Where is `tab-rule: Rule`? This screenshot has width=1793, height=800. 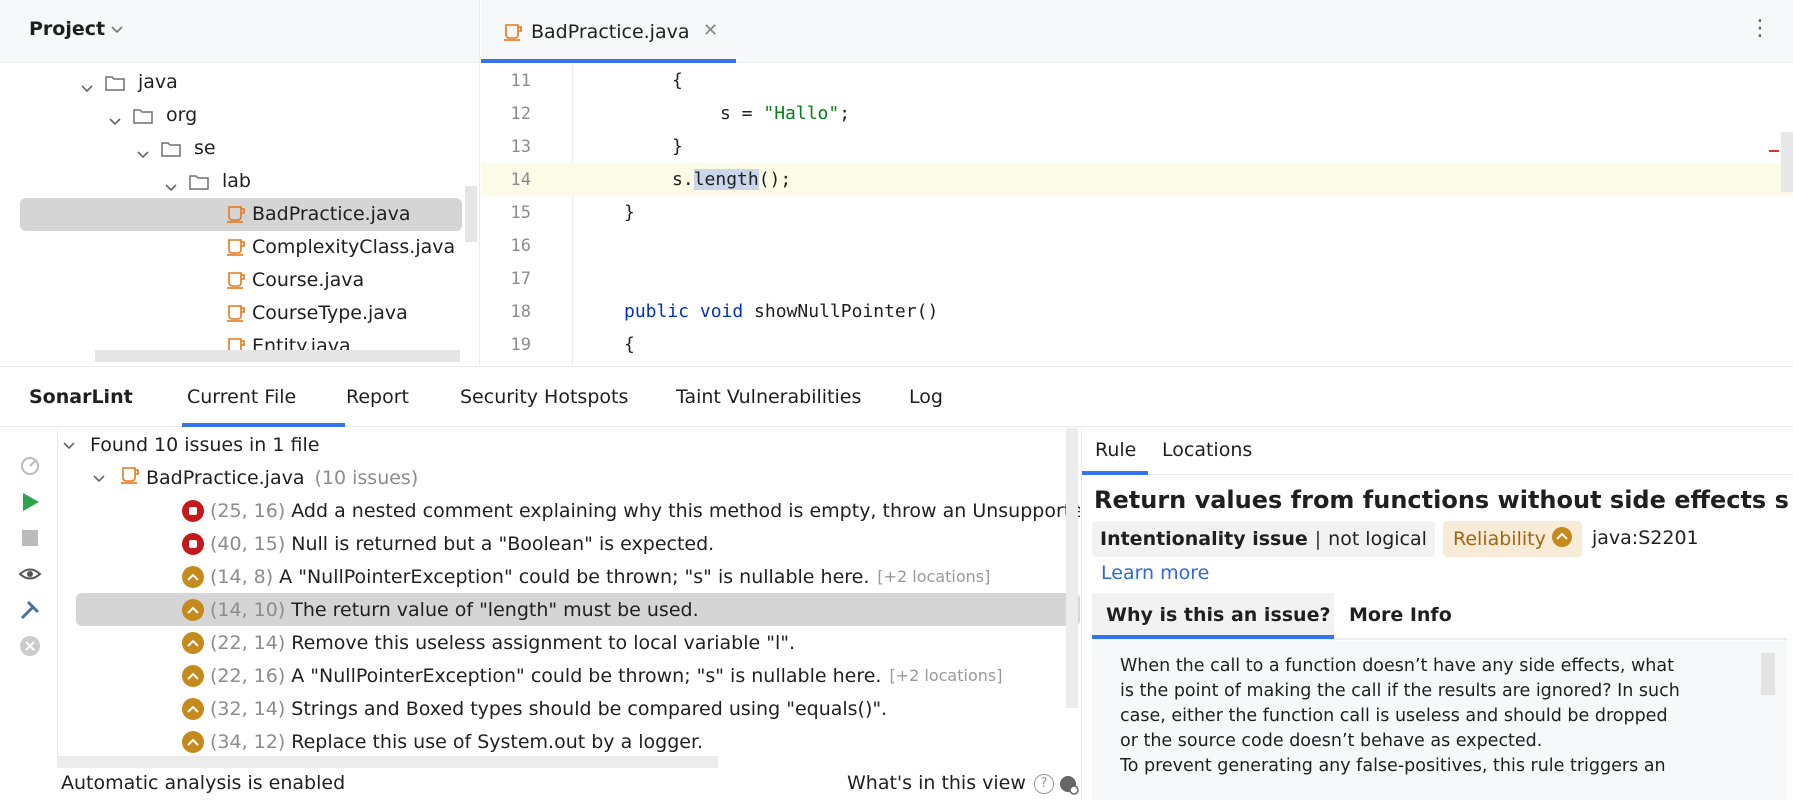
tab-rule: Rule is located at coordinates (1115, 450).